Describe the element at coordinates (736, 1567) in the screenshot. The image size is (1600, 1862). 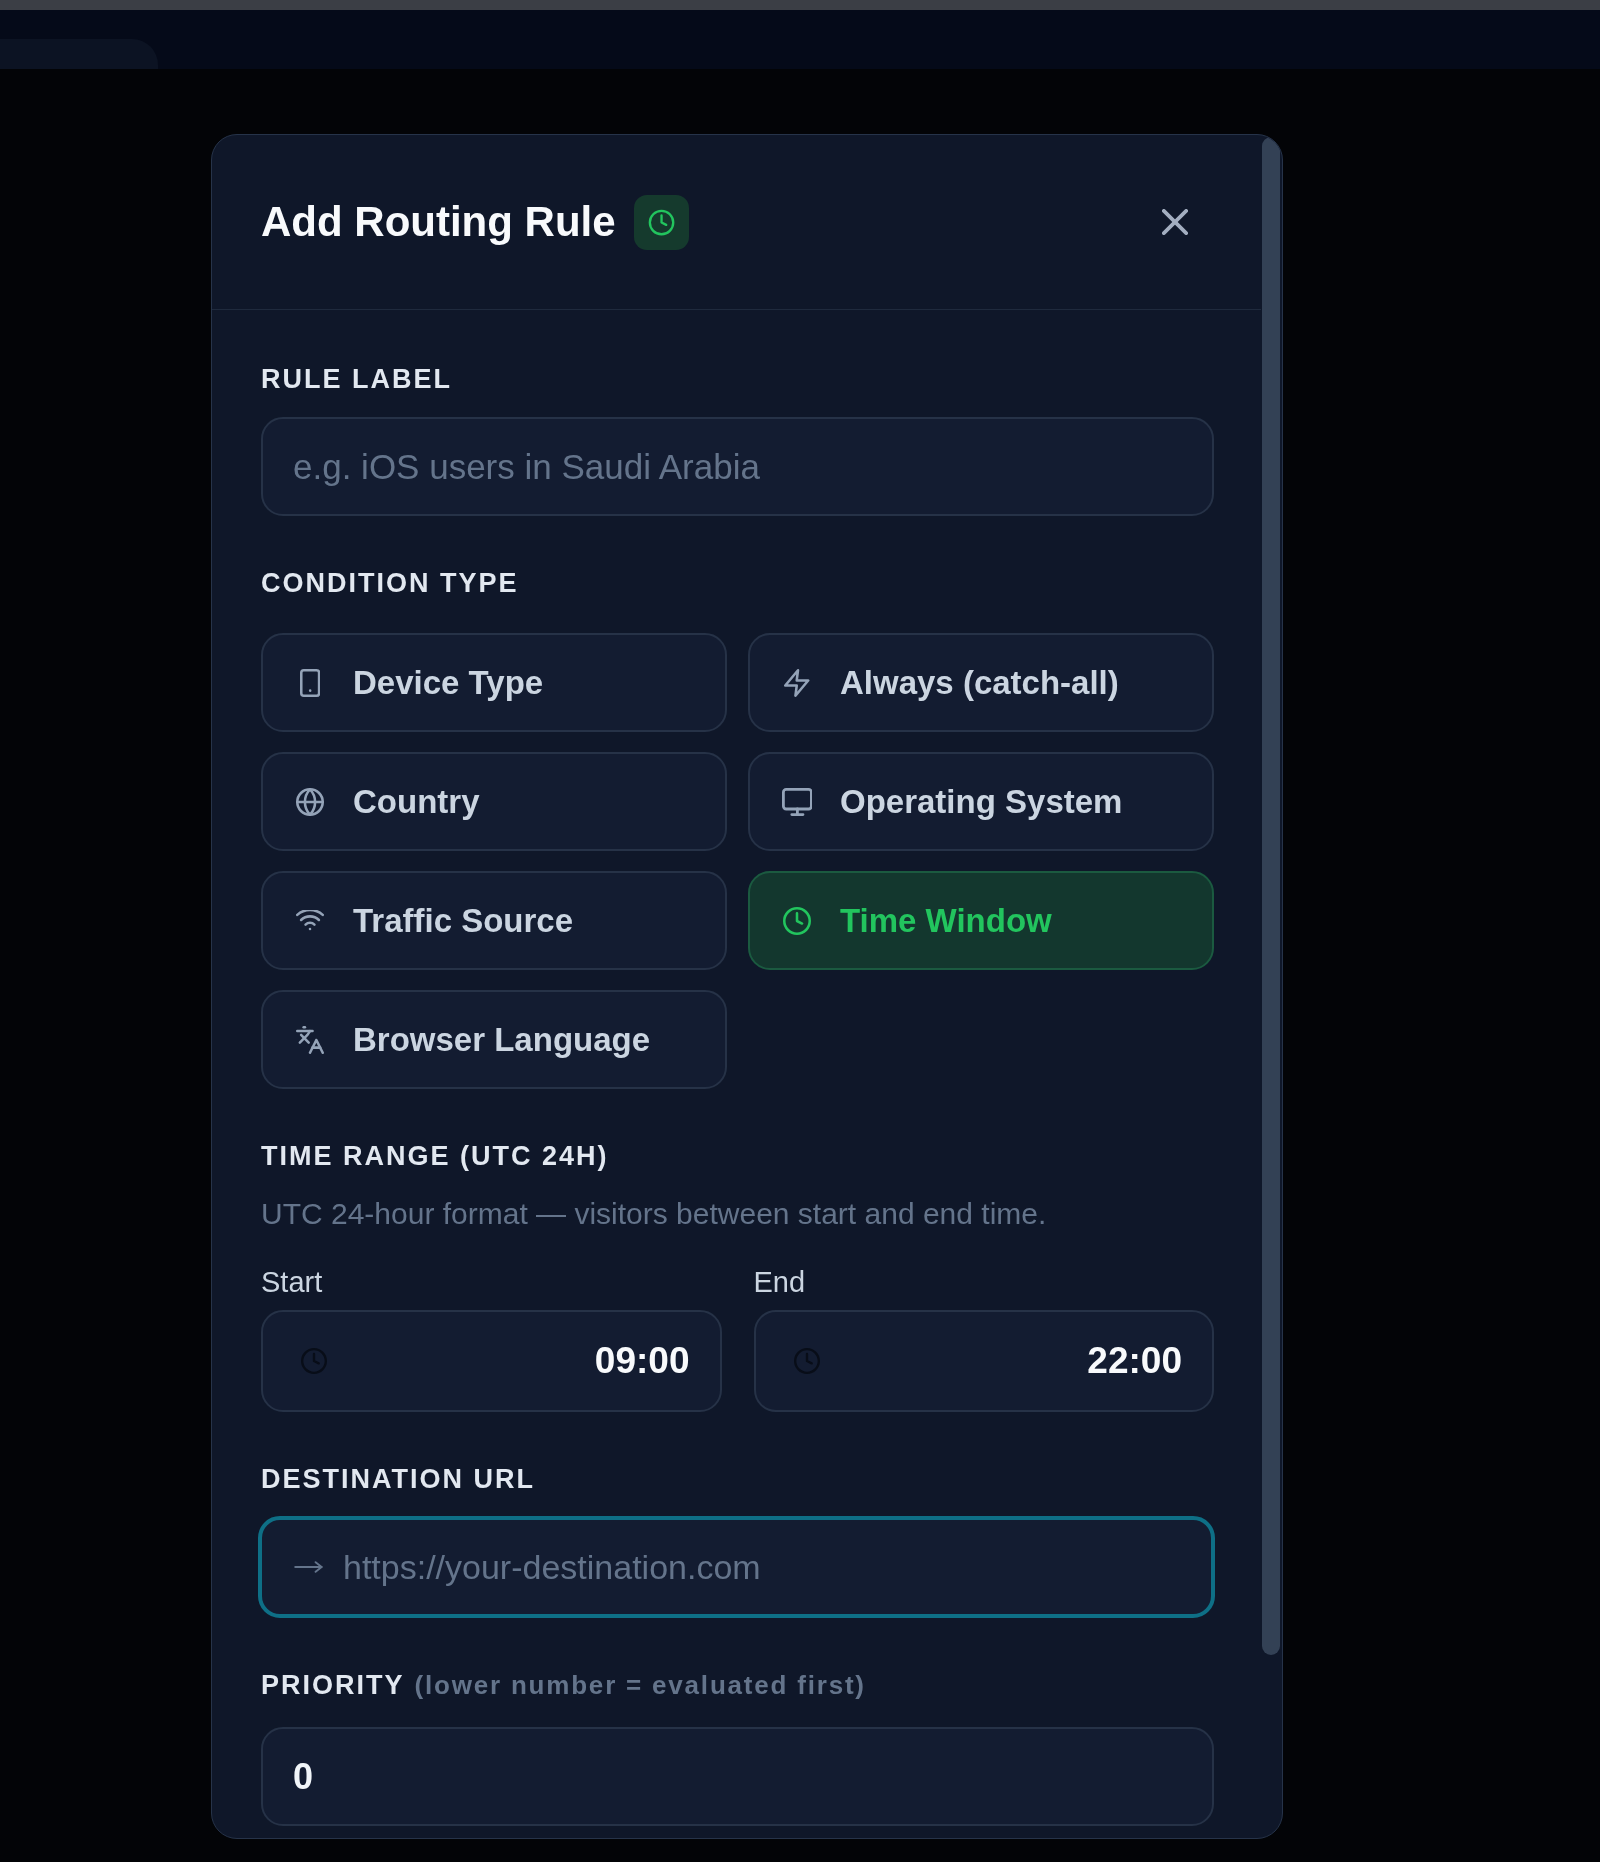
I see `url-input: https://your-destination.com` at that location.